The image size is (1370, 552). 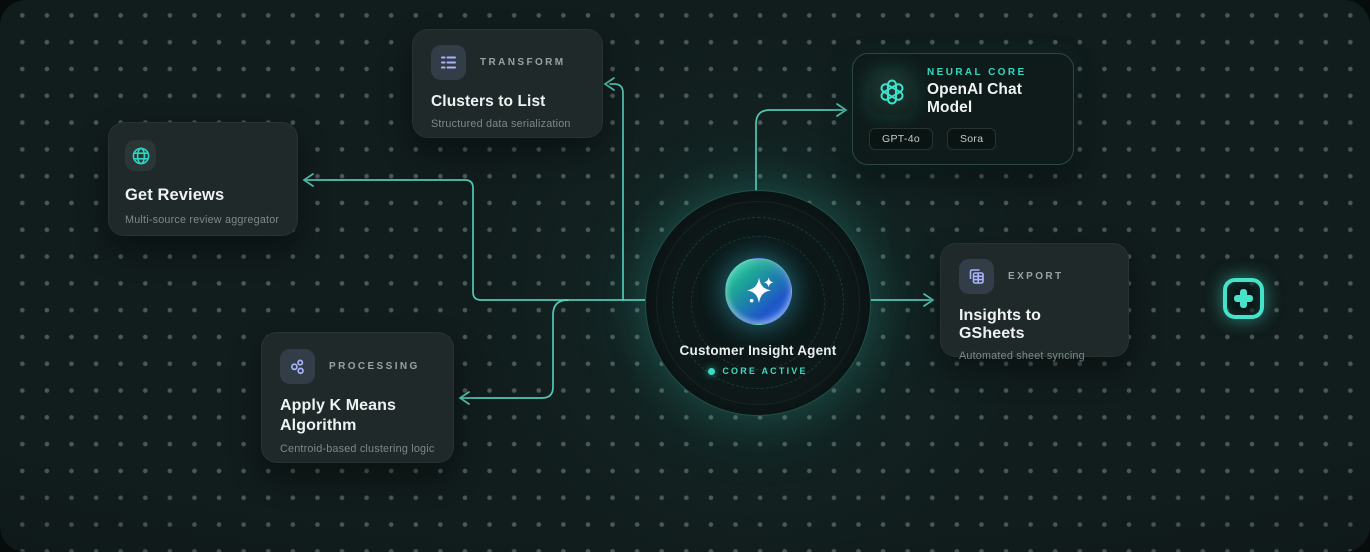 I want to click on agent-status-badge: CORE ACTIVE, so click(x=758, y=371).